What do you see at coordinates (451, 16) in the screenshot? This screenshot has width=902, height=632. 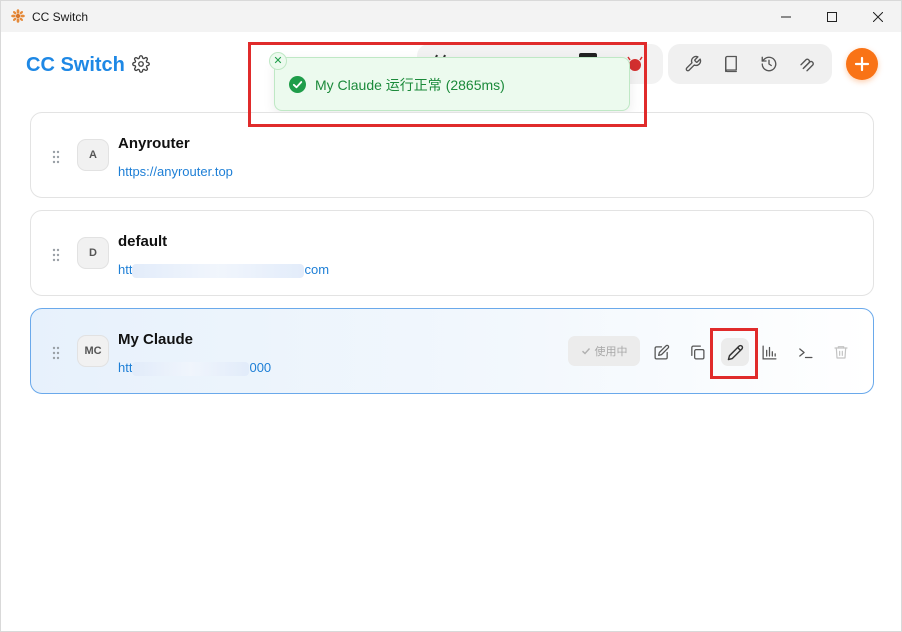 I see `title-bar: CC Switch` at bounding box center [451, 16].